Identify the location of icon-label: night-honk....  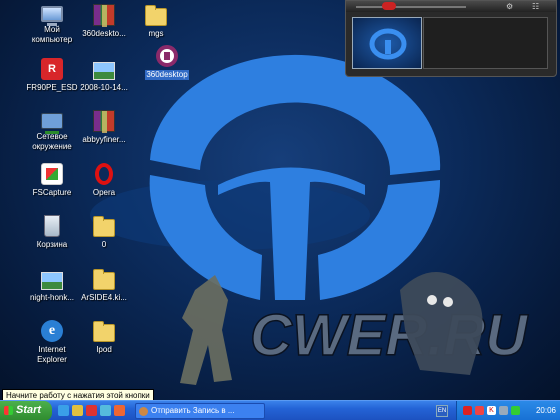
(52, 297).